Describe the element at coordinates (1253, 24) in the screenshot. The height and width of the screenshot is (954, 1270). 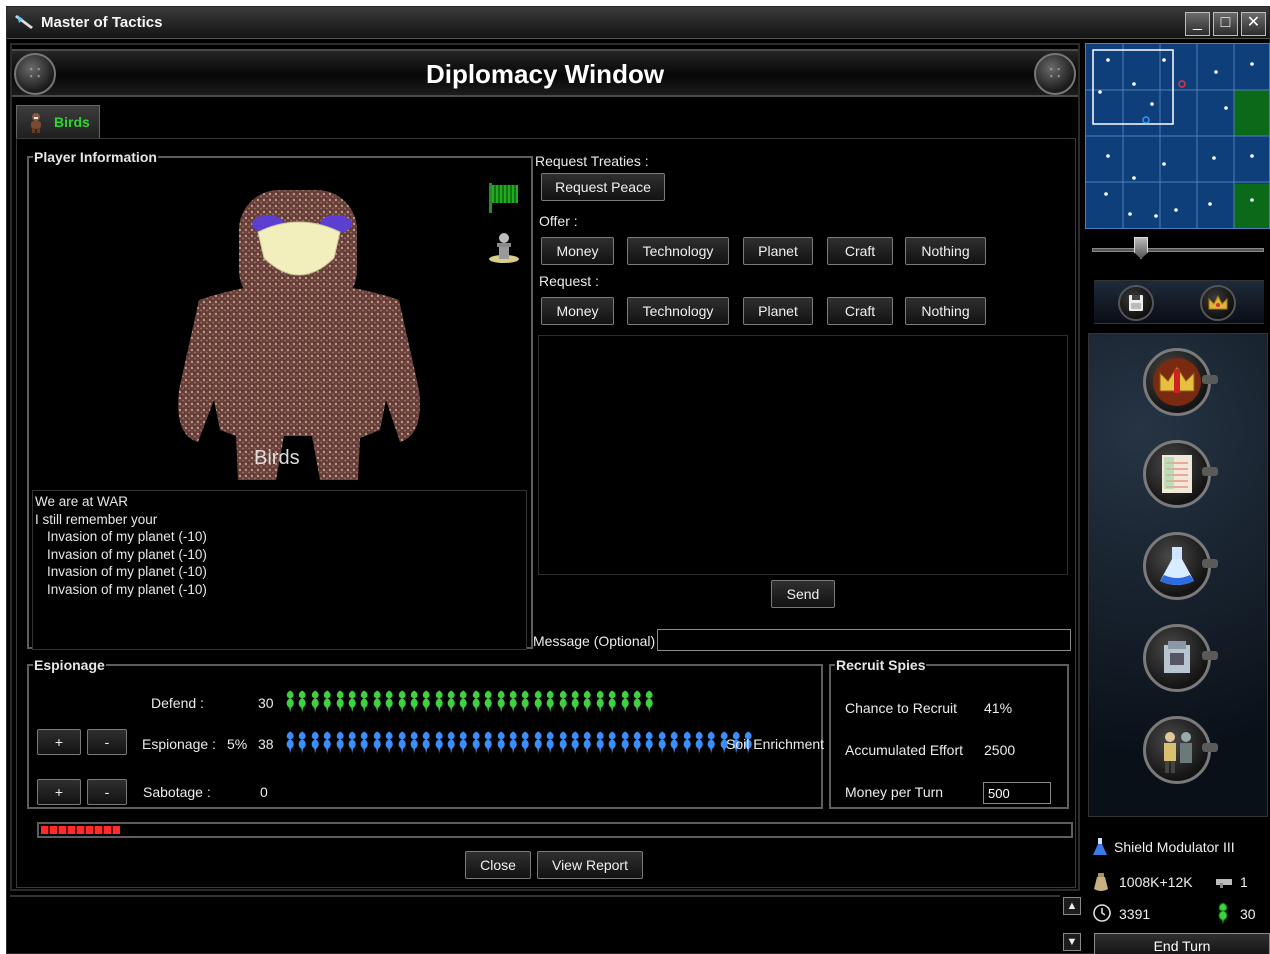
I see `close-window-button: ✕` at that location.